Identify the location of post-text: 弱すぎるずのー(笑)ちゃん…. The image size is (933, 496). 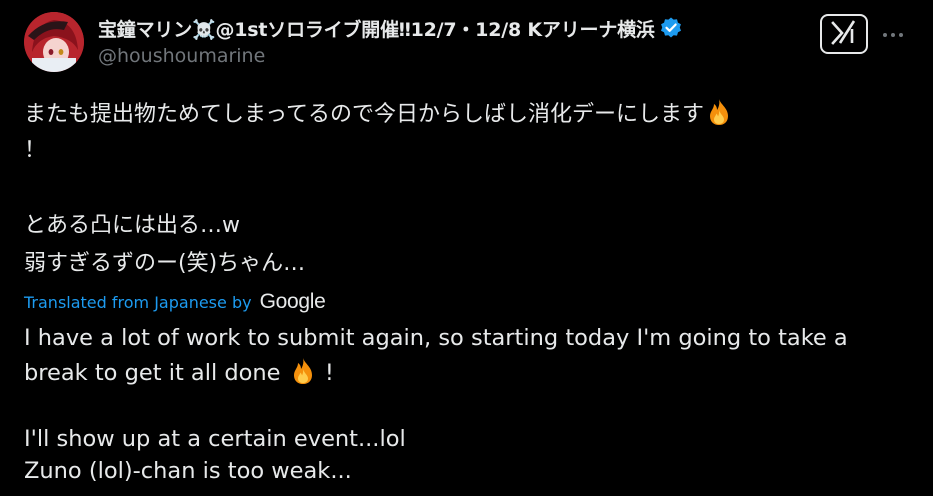
(165, 263).